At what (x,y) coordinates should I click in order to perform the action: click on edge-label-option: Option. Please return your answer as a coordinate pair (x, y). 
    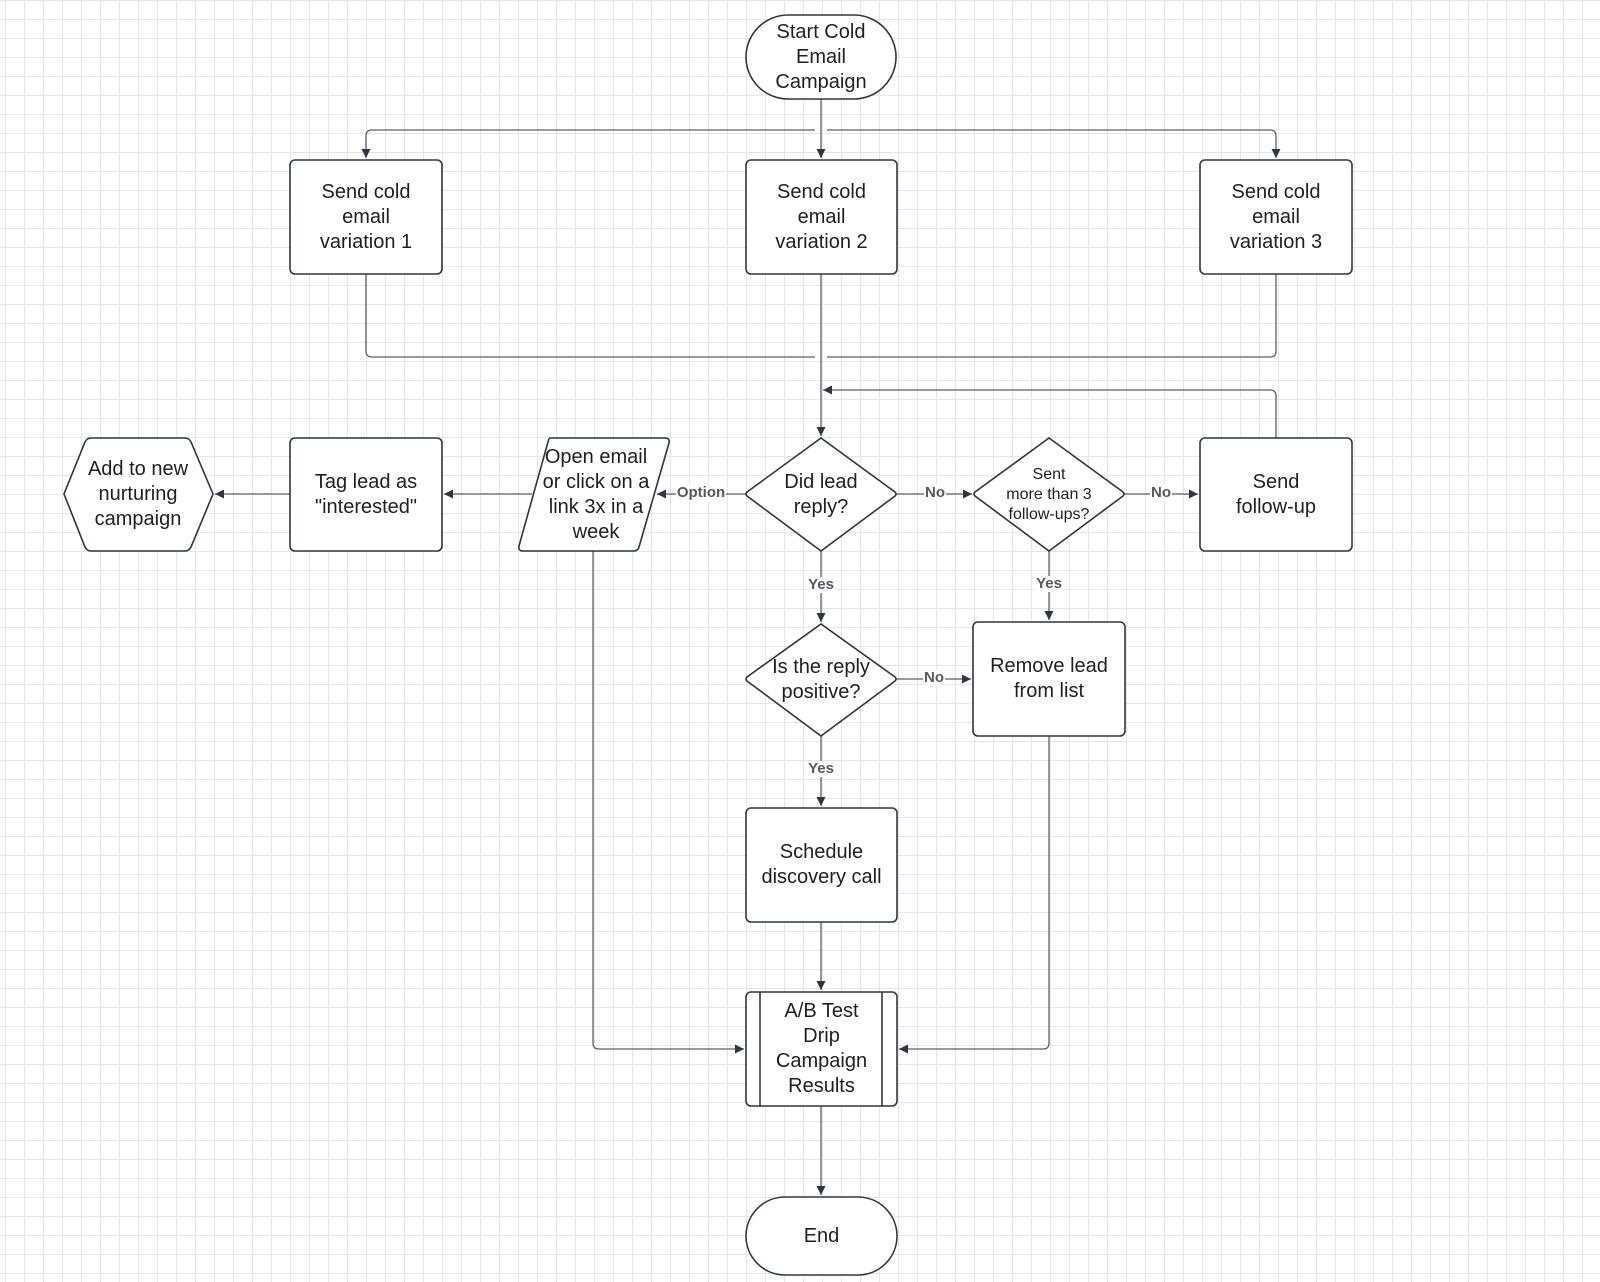
    Looking at the image, I should click on (701, 492).